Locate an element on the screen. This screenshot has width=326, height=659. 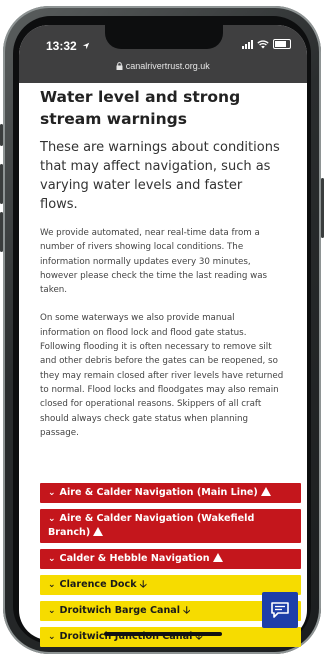
chat-icon is located at coordinates (280, 610).